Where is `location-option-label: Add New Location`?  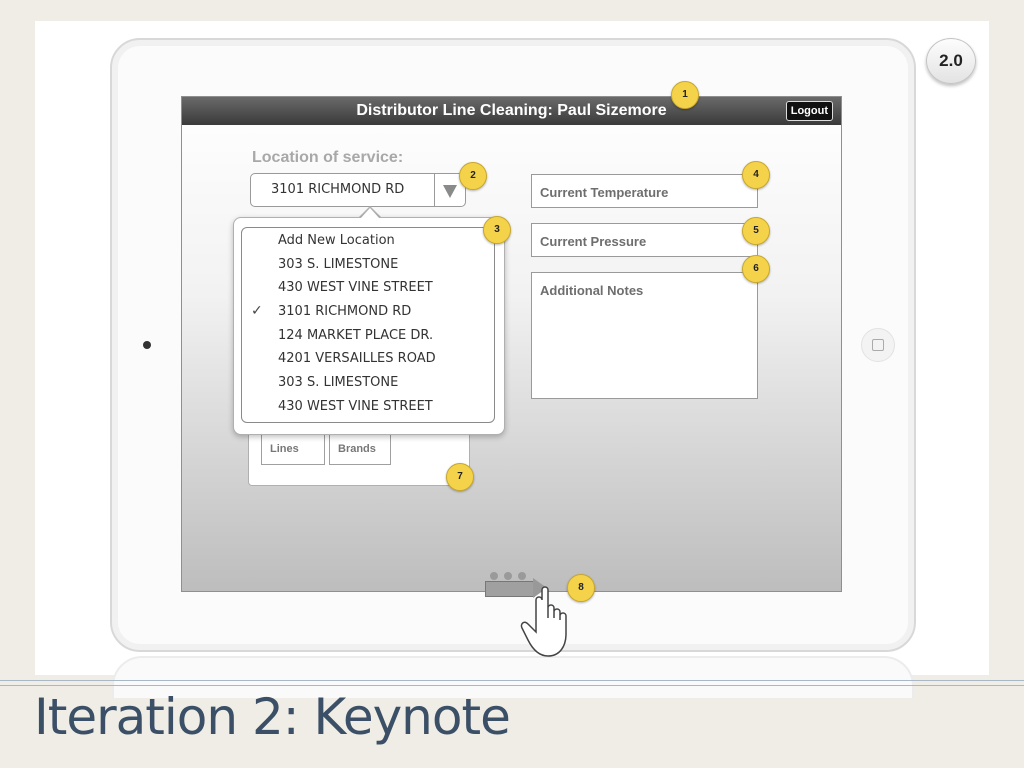 location-option-label: Add New Location is located at coordinates (336, 240).